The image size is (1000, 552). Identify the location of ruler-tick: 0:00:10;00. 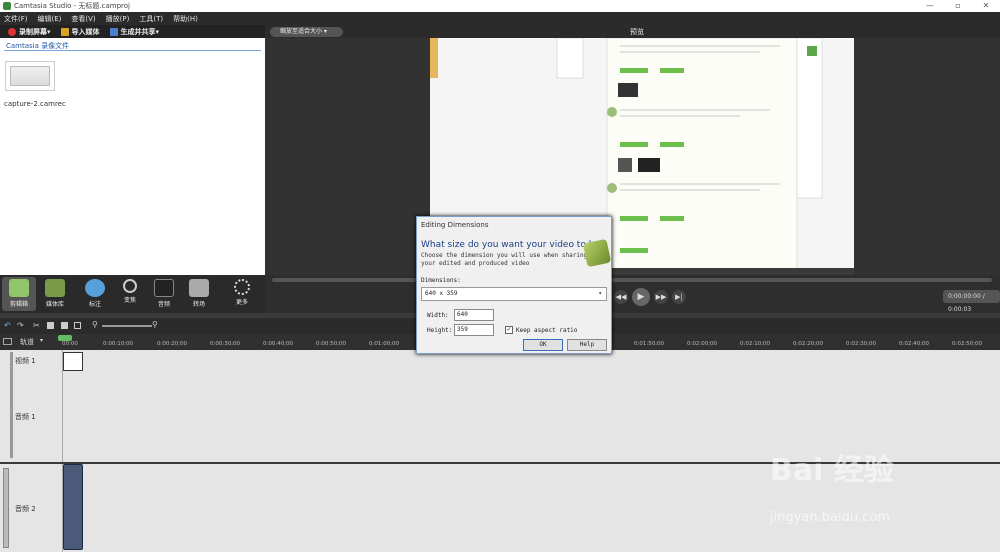
(118, 344).